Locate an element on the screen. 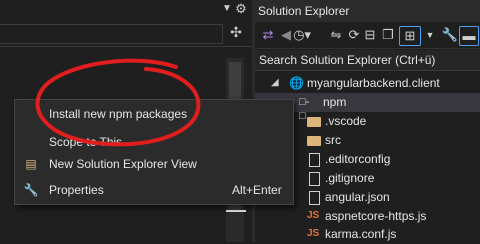  tree-item-label: .gitignore is located at coordinates (350, 178).